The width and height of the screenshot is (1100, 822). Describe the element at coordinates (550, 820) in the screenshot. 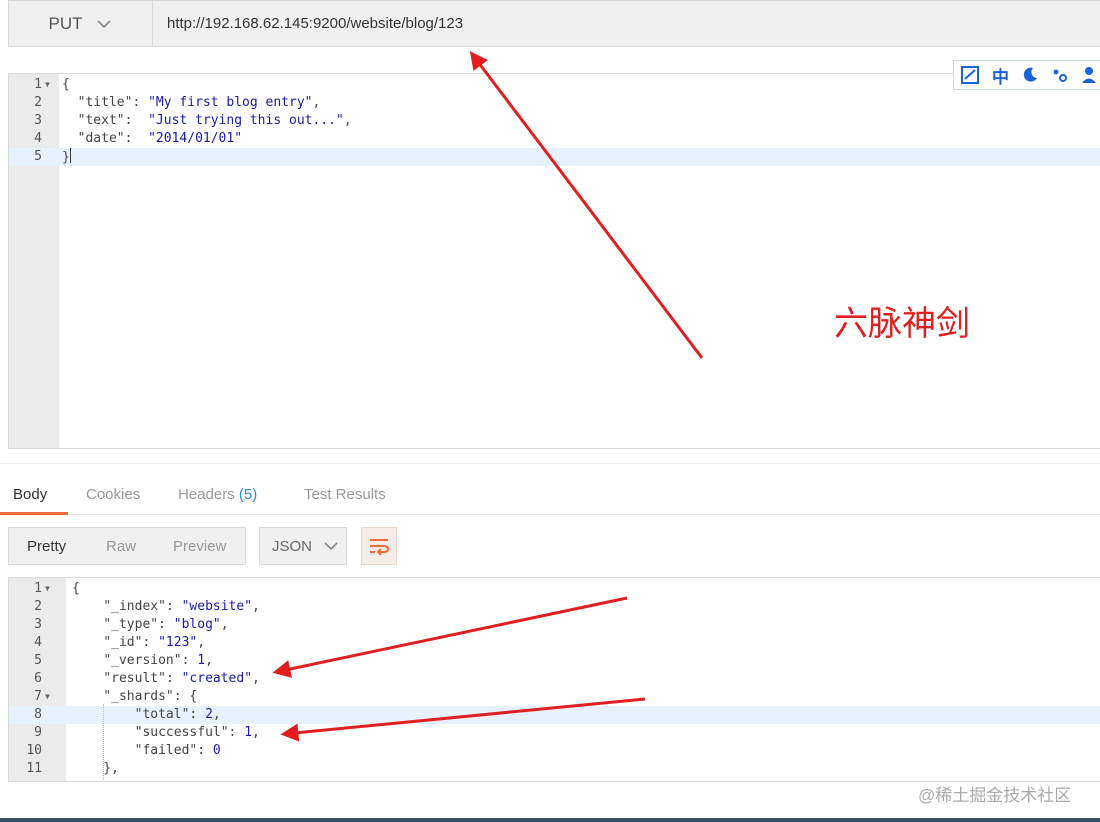

I see `footer-bar` at that location.